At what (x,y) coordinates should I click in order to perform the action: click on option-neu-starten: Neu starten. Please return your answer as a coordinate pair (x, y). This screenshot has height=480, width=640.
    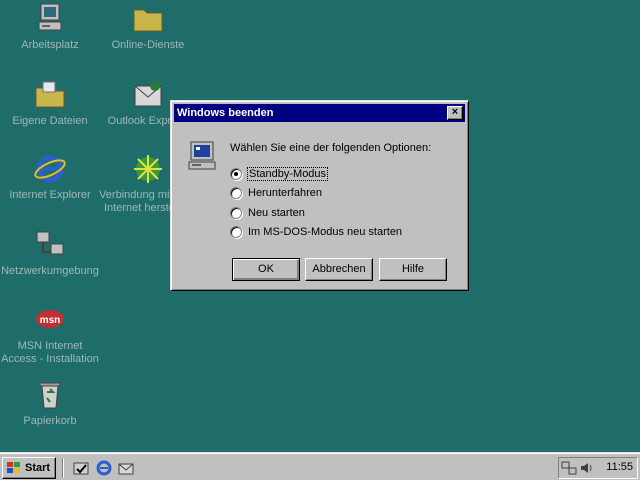
    Looking at the image, I should click on (267, 213).